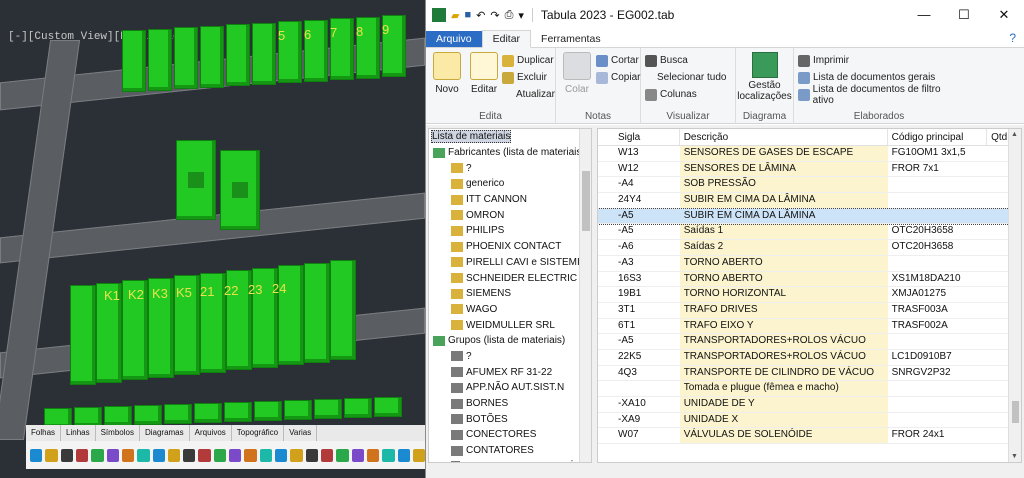 Image resolution: width=1024 pixels, height=478 pixels. I want to click on cell-descricao: TRANSPORTE DE CILINDRO DE VÁCUO, so click(783, 373).